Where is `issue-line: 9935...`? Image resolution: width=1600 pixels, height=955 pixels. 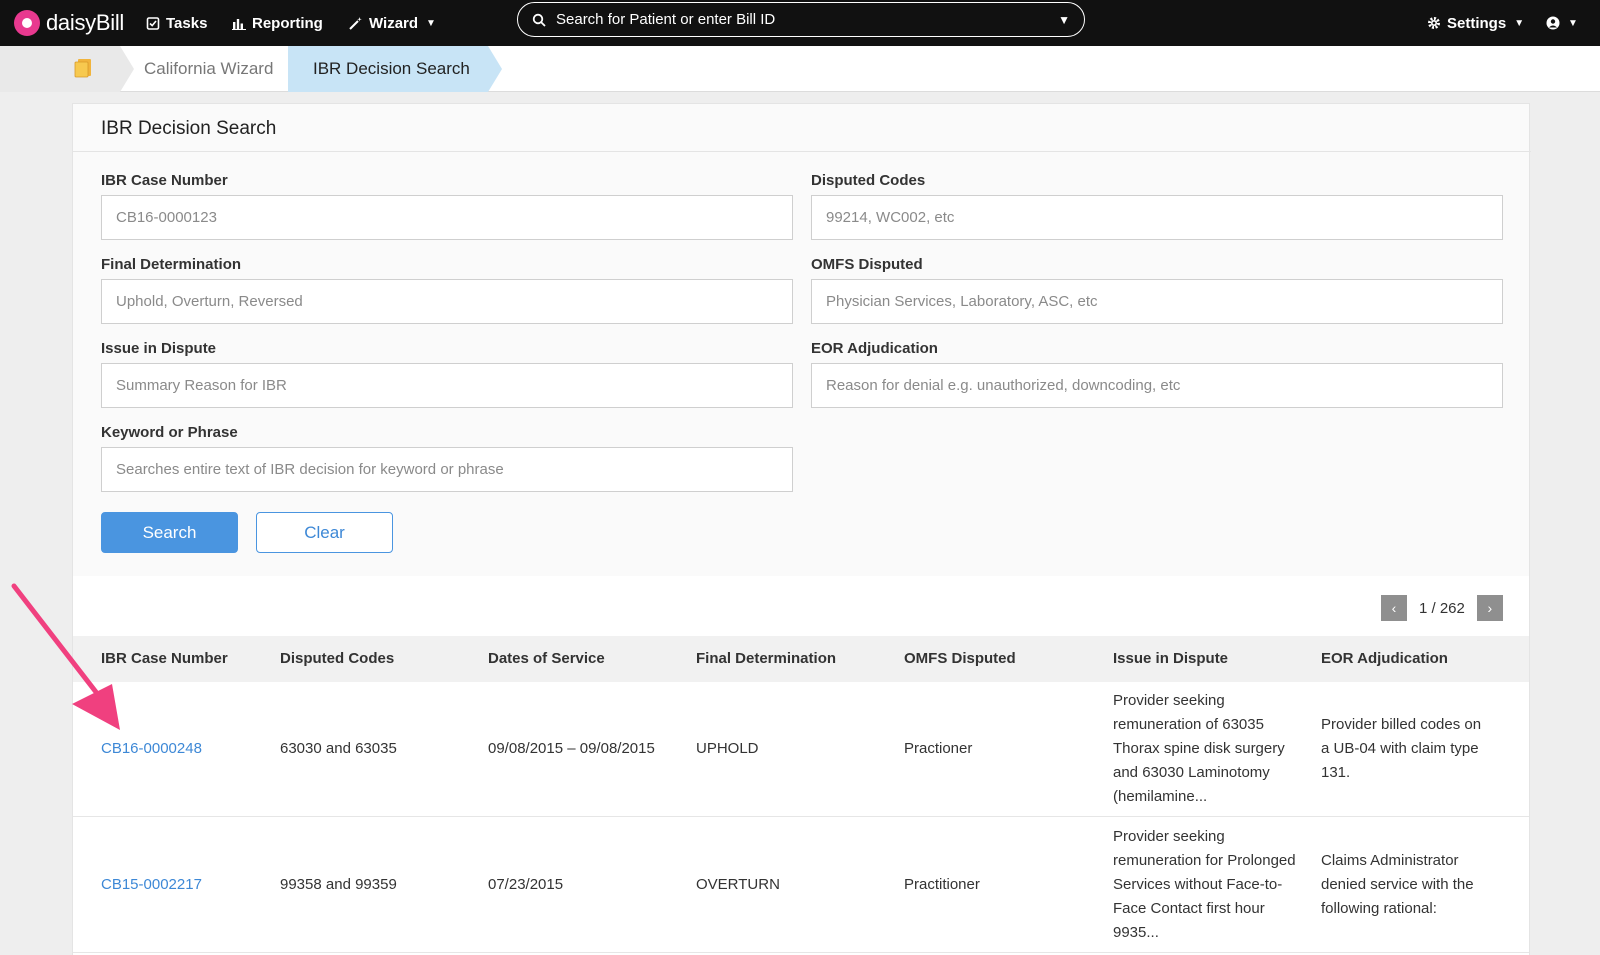 issue-line: 9935... is located at coordinates (1136, 932).